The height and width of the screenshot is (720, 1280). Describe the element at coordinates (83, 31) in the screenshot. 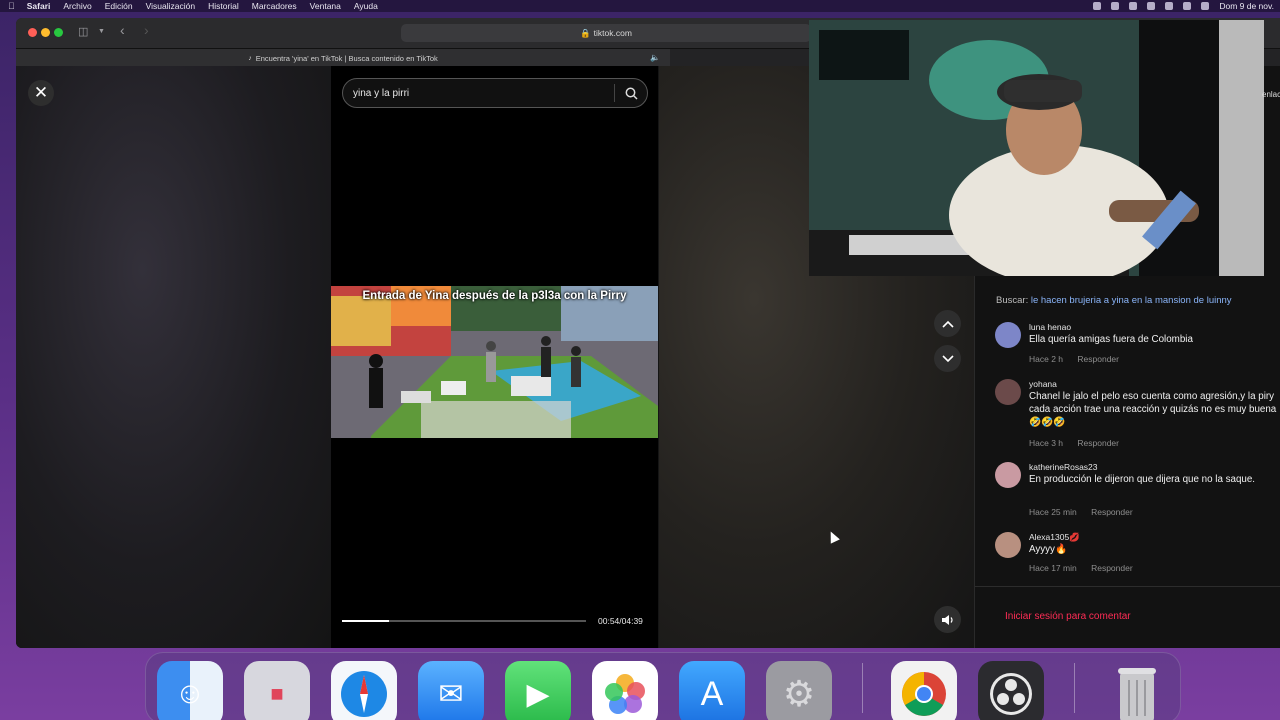

I see `sidebar-icon: ◫` at that location.